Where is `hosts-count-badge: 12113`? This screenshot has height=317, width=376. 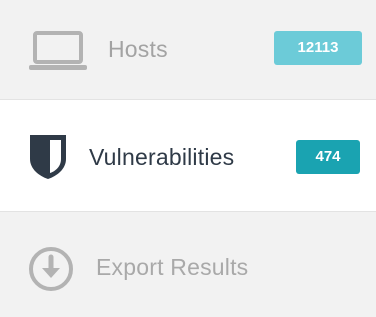 hosts-count-badge: 12113 is located at coordinates (318, 48).